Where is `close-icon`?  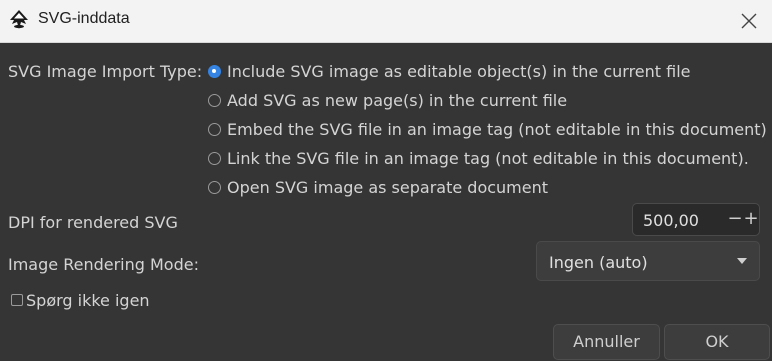
close-icon is located at coordinates (749, 21).